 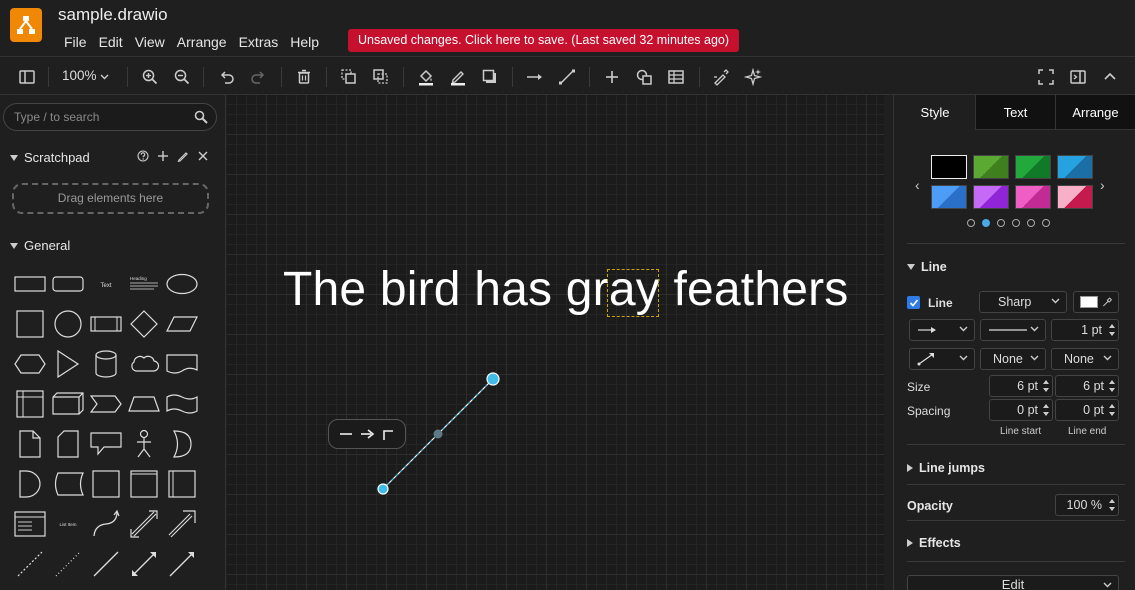 I want to click on opacity-field: 100 %, so click(x=1087, y=505).